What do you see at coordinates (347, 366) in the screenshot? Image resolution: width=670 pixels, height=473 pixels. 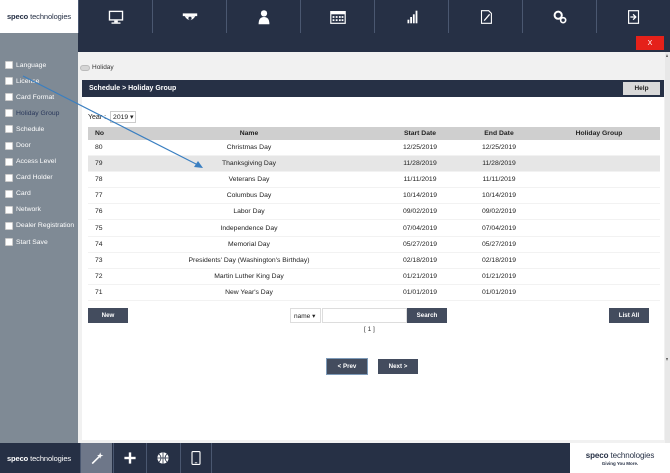 I see `prev-button: < Prev` at bounding box center [347, 366].